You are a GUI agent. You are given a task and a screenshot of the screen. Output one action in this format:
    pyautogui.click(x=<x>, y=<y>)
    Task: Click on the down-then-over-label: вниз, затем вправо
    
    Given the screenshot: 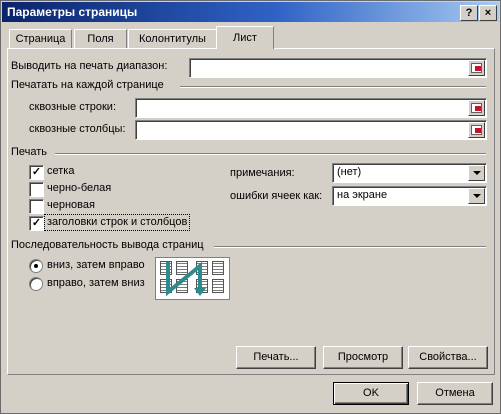 What is the action you would take?
    pyautogui.click(x=96, y=265)
    